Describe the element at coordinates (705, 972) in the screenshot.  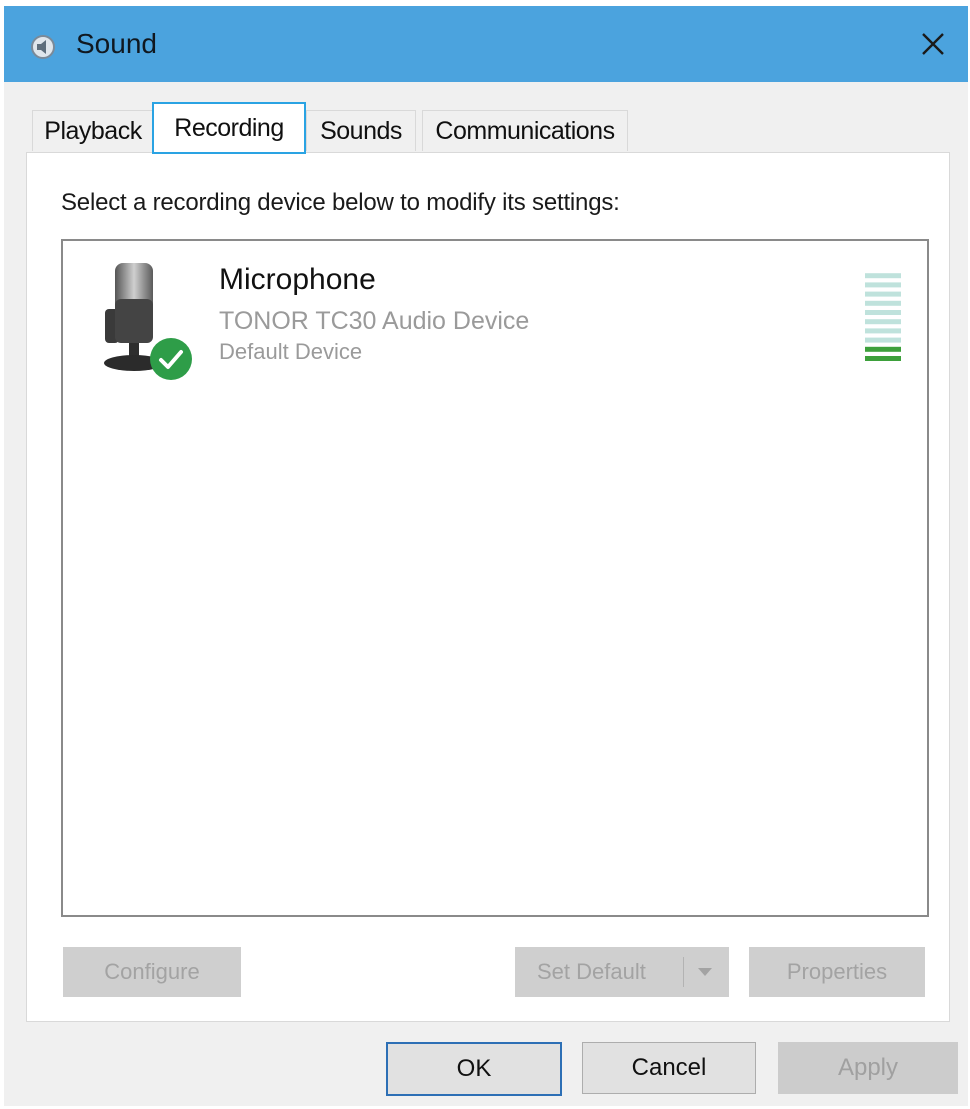
I see `chevron-down-icon` at that location.